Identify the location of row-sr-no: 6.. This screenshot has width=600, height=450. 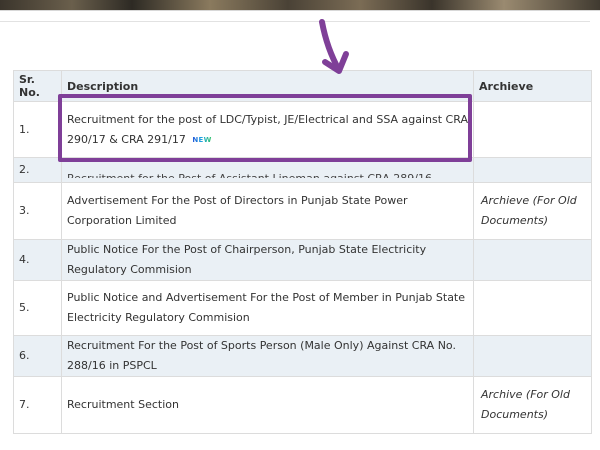
(37, 356).